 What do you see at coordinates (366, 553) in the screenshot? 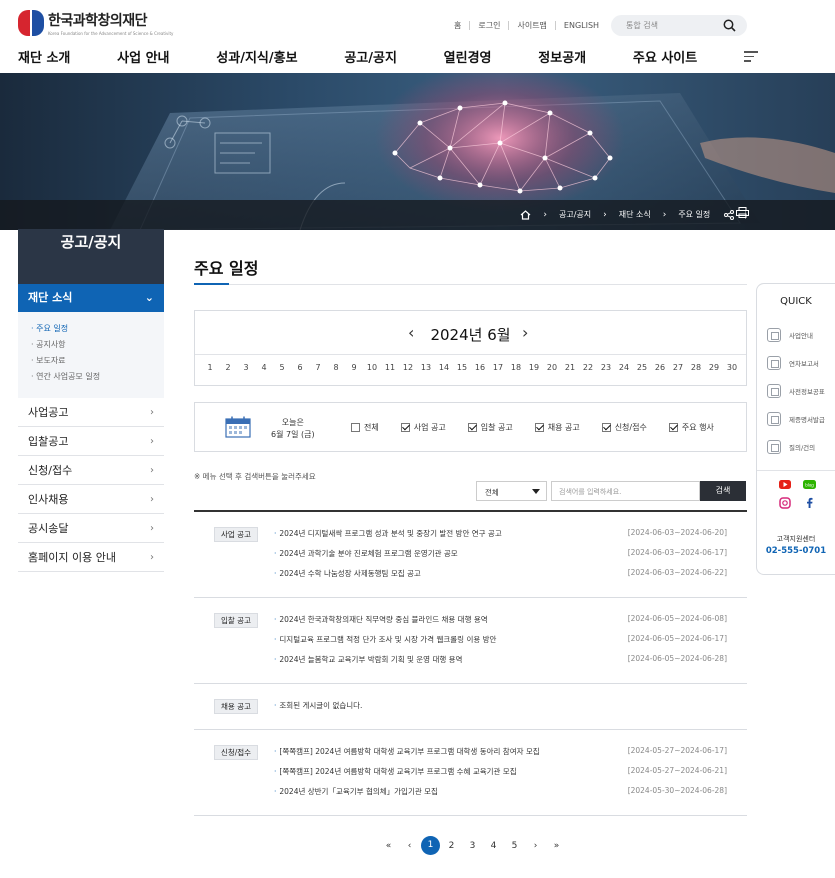
I see `schedule-title: · 2024년 과학기술 분야 진로체험 프로그램 운영기관 공모` at bounding box center [366, 553].